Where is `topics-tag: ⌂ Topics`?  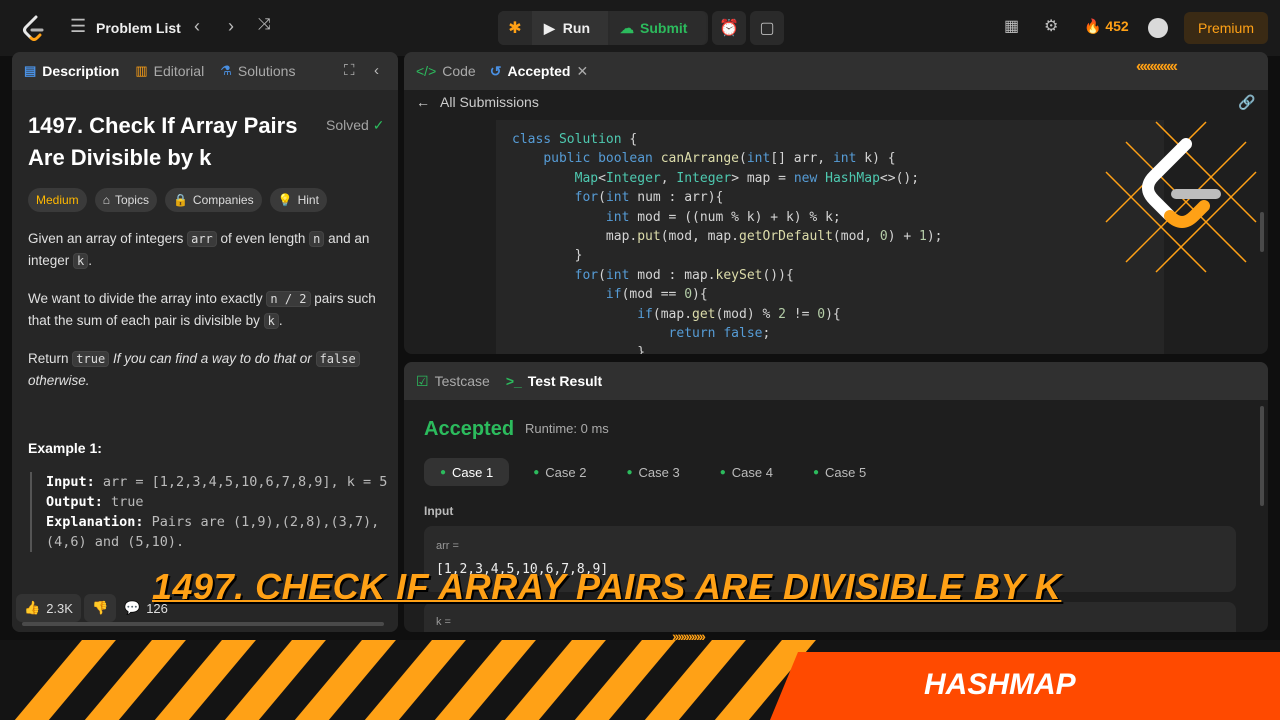 topics-tag: ⌂ Topics is located at coordinates (125, 200).